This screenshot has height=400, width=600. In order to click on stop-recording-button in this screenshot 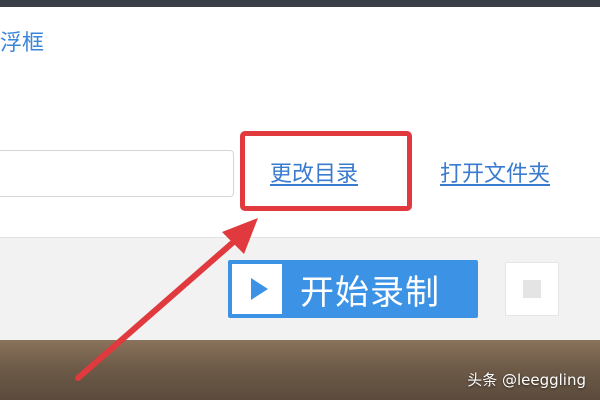, I will do `click(532, 289)`.